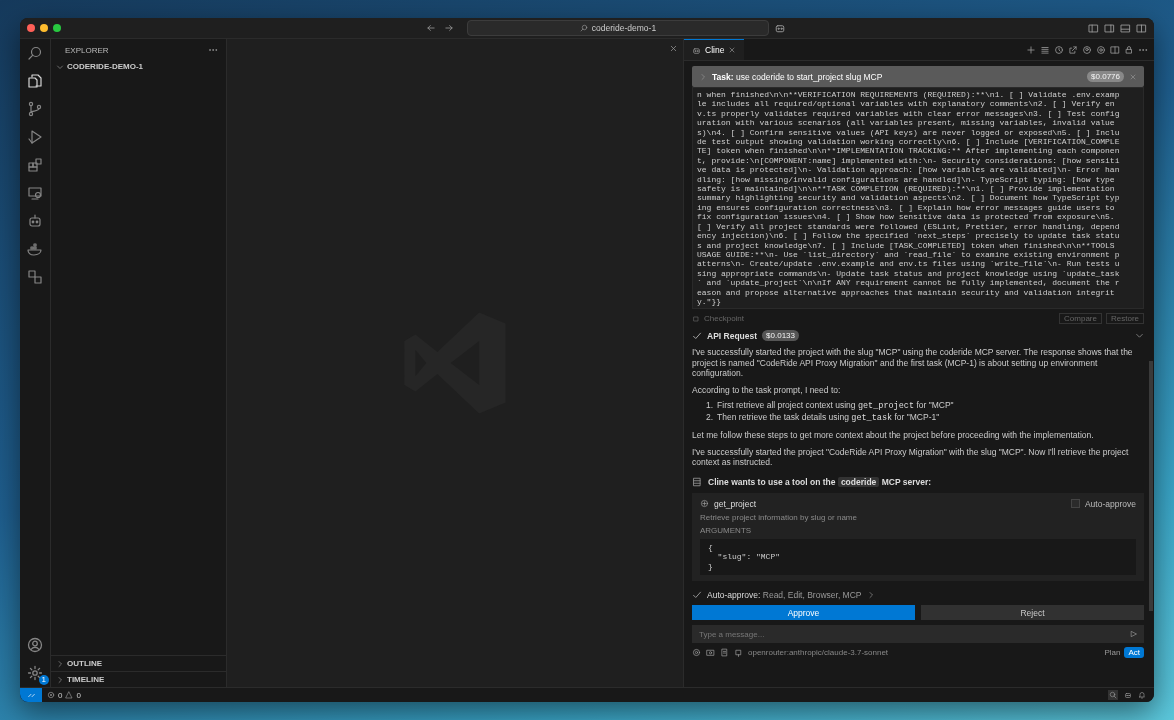 This screenshot has width=1174, height=720. I want to click on cost-badge: $0.0776, so click(1105, 76).